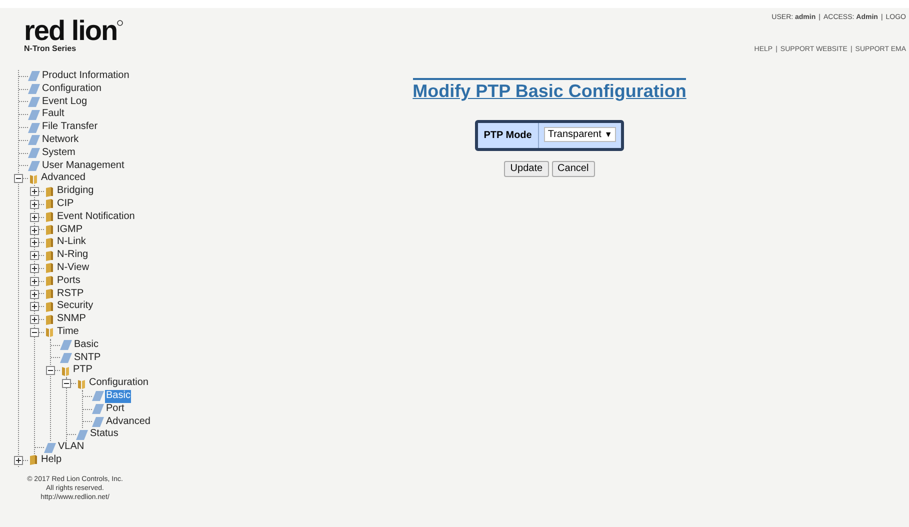  I want to click on tree-item: Ports, so click(69, 281).